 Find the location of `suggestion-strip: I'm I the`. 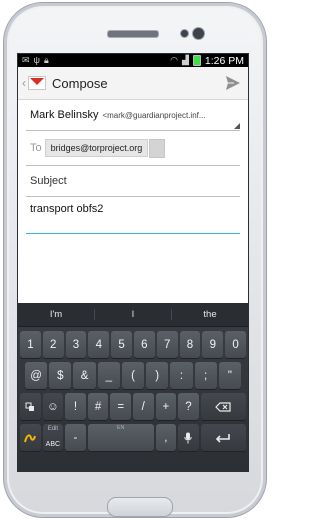

suggestion-strip: I'm I the is located at coordinates (133, 315).